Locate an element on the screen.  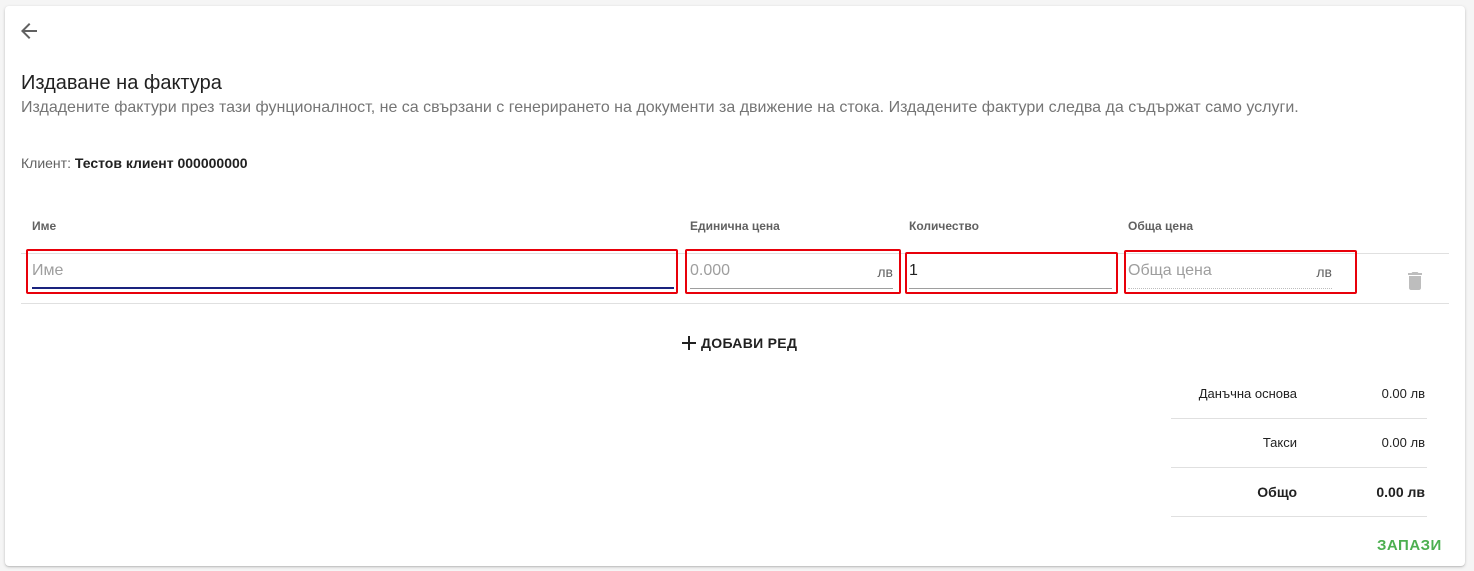
column-header-name: Име is located at coordinates (44, 226).